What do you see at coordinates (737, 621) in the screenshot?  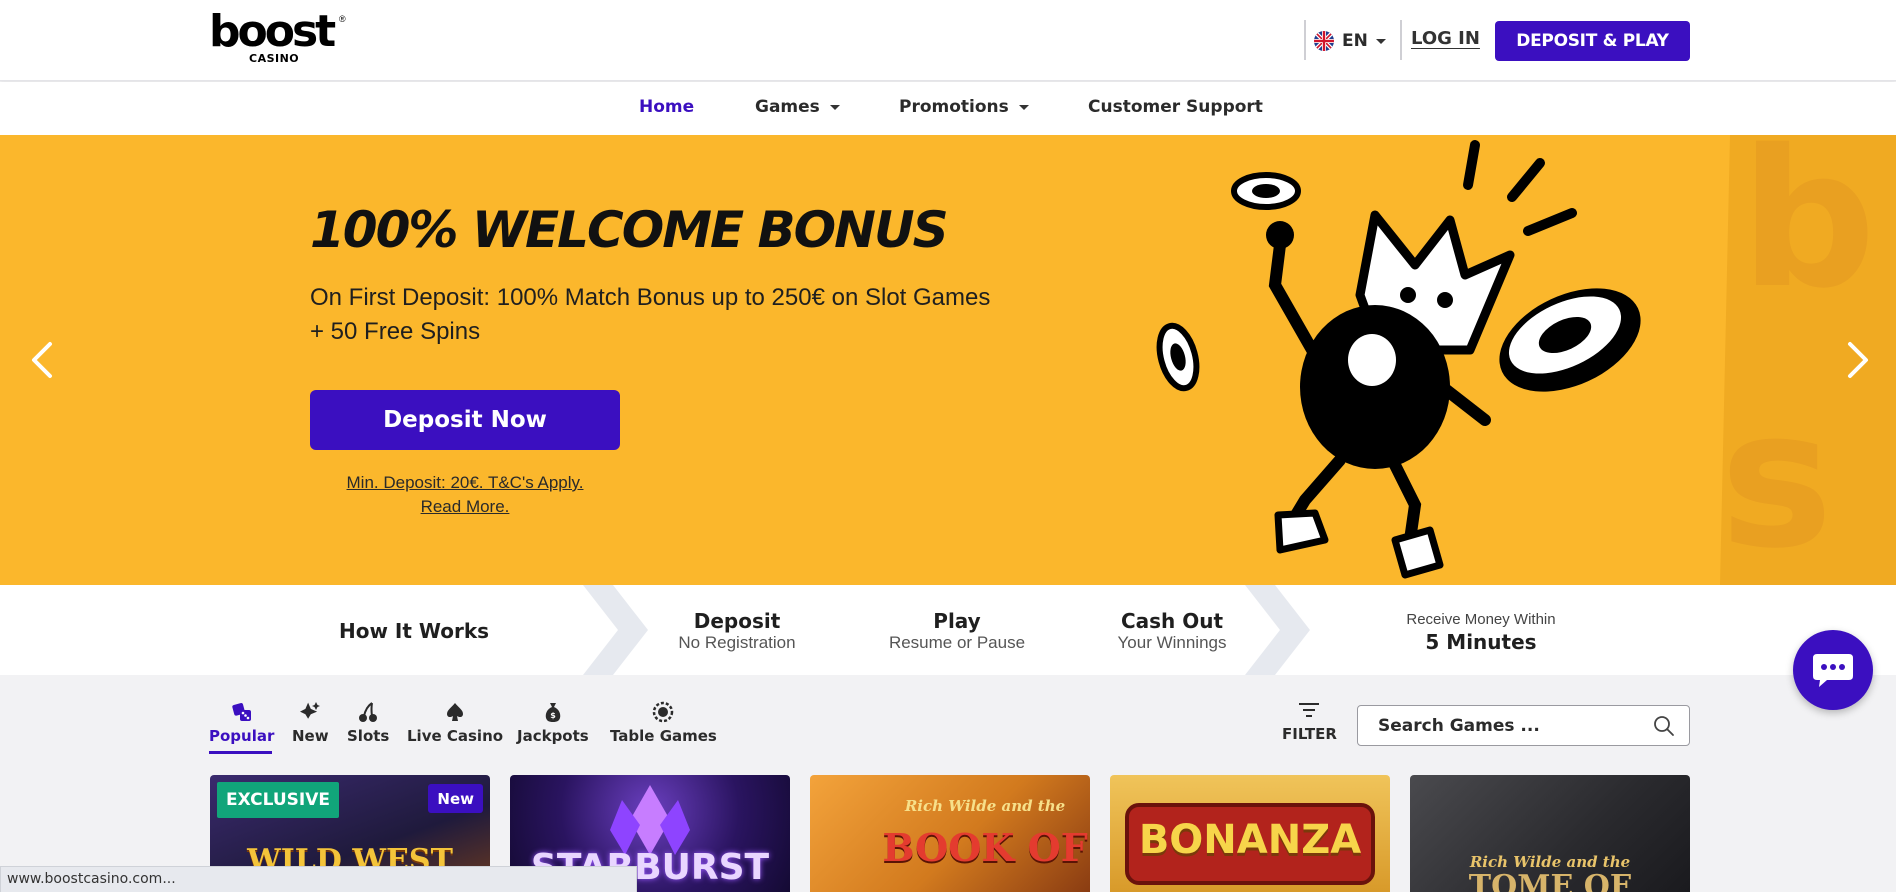 I see `step-title: Deposit` at bounding box center [737, 621].